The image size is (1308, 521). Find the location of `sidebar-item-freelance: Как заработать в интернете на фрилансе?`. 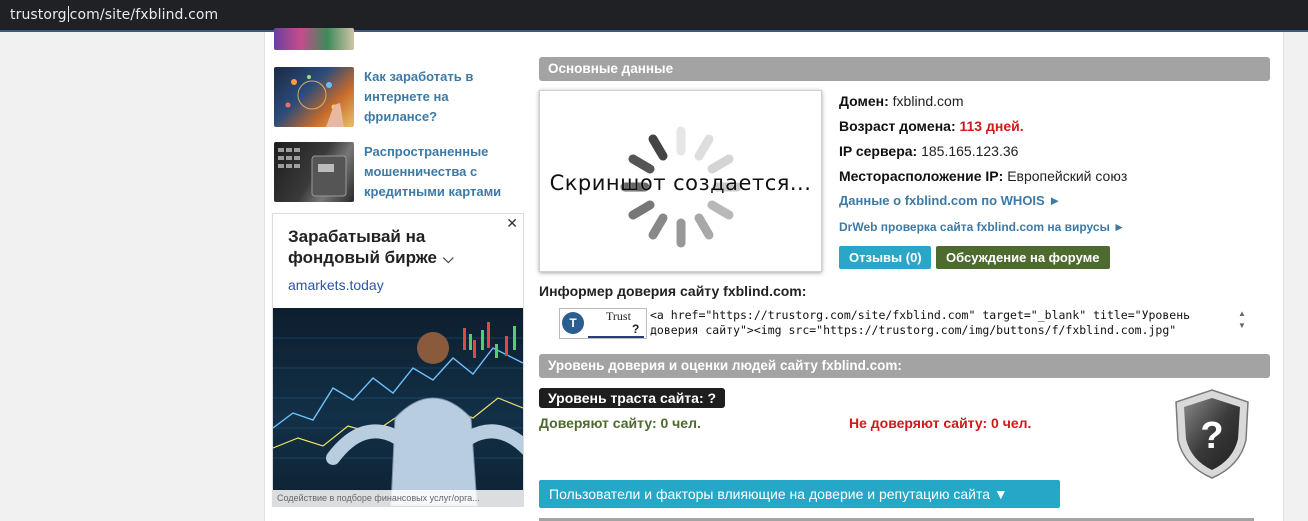

sidebar-item-freelance: Как заработать в интернете на фрилансе? is located at coordinates (399, 98).